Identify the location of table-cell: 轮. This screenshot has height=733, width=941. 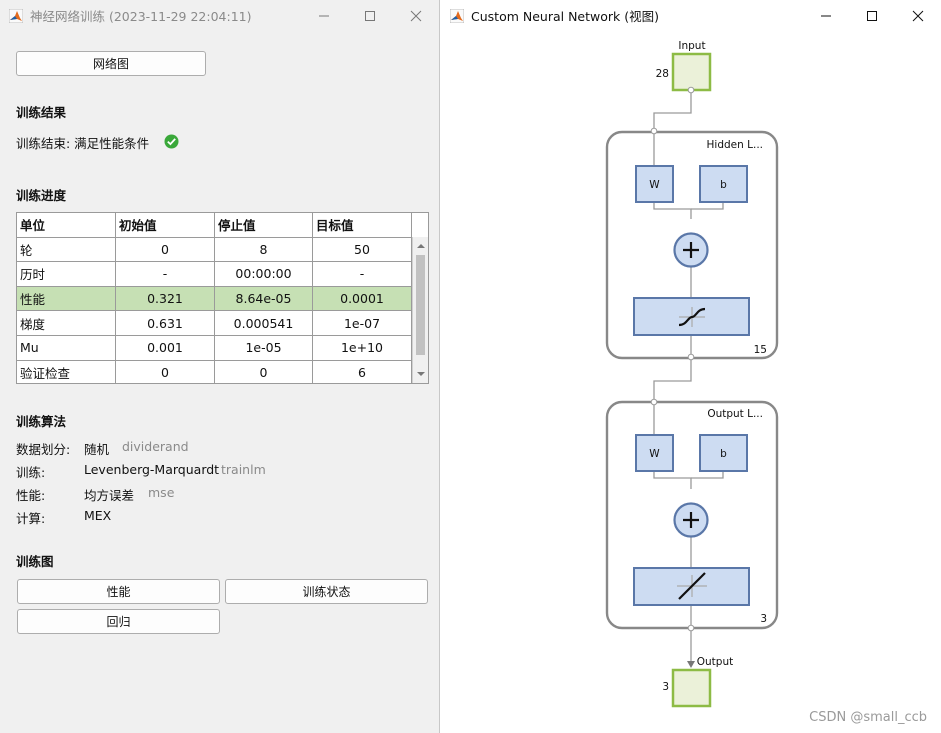
(66, 250).